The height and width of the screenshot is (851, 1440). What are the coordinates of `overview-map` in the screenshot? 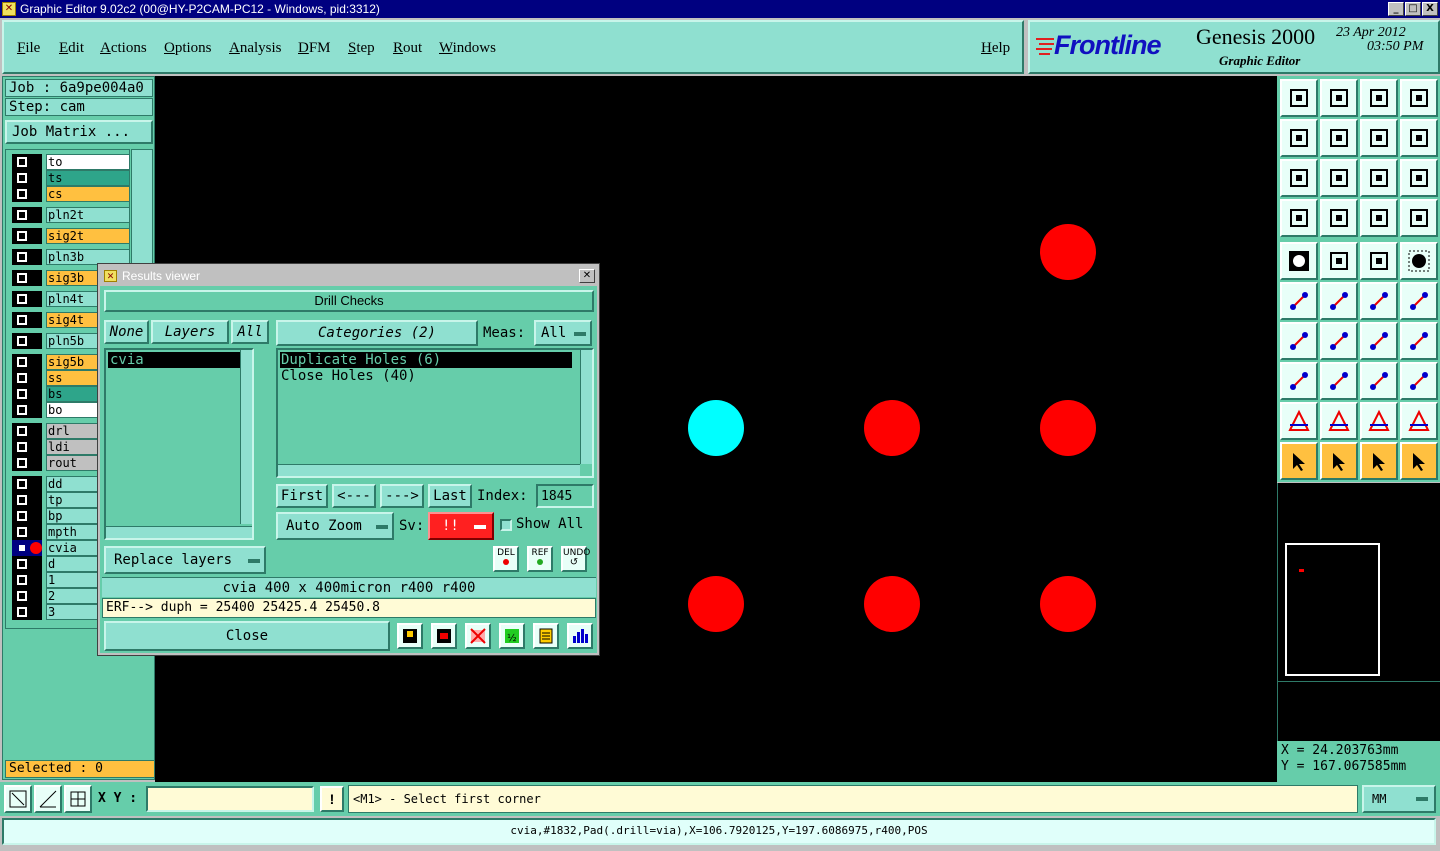 It's located at (1358, 612).